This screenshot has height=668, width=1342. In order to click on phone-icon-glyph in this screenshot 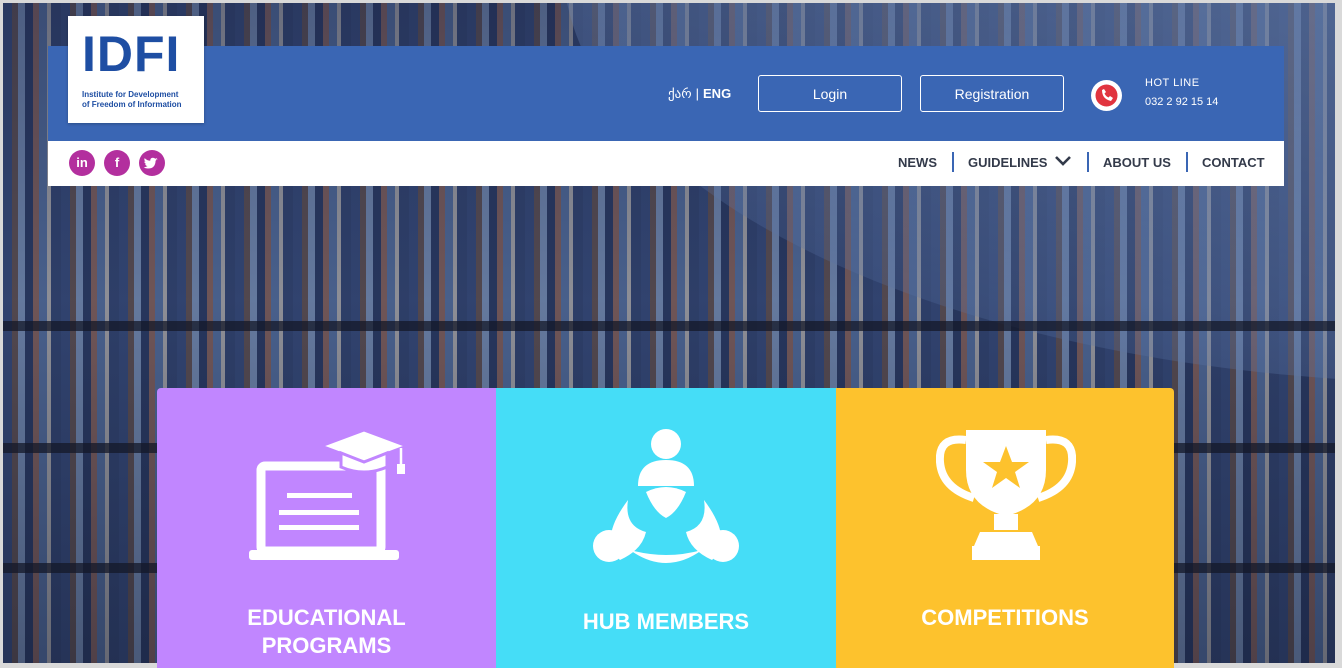, I will do `click(1106, 95)`.